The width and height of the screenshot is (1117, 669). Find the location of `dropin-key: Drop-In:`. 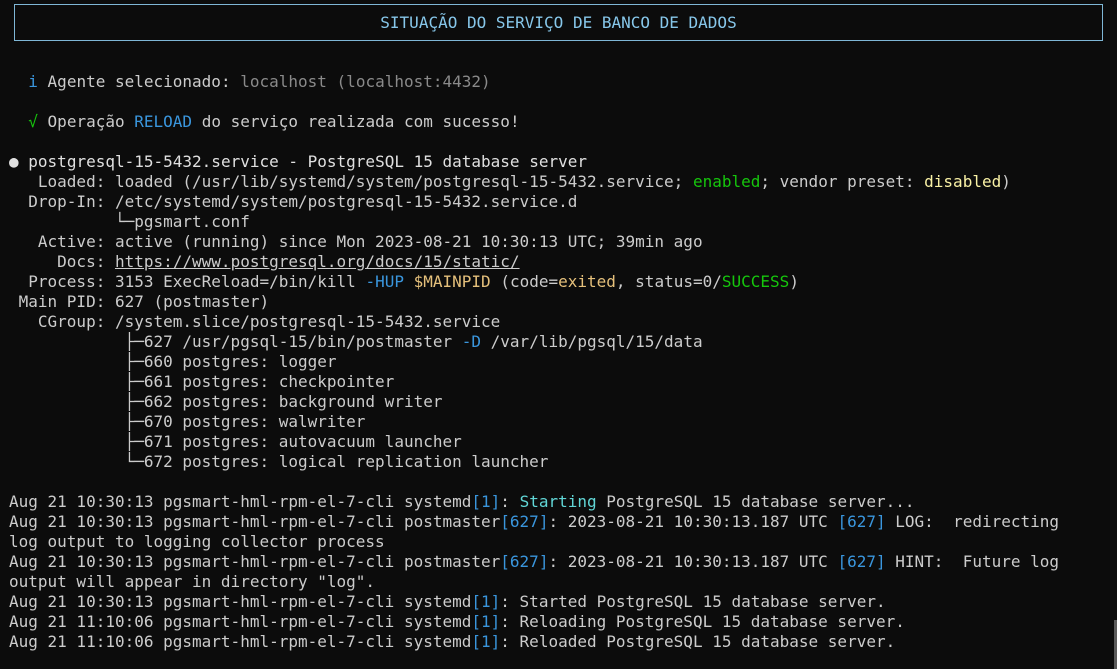

dropin-key: Drop-In: is located at coordinates (57, 201).